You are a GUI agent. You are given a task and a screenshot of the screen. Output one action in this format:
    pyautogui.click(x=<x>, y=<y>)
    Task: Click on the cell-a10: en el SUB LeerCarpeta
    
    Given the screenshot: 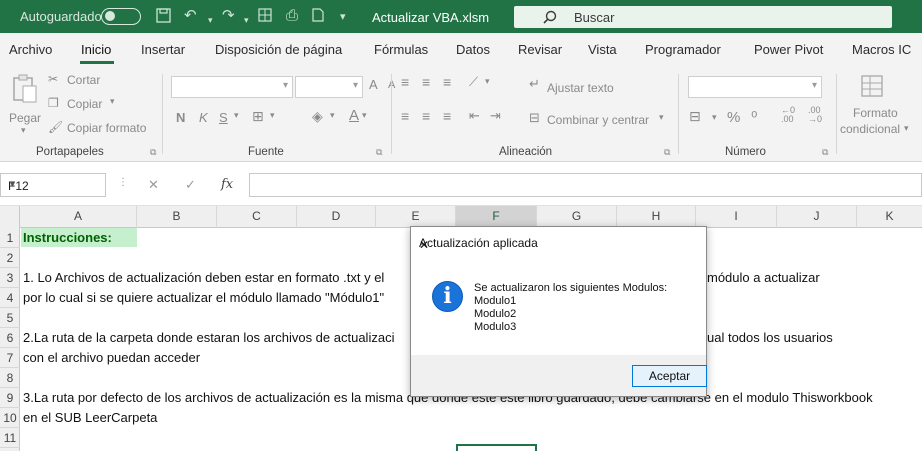 What is the action you would take?
    pyautogui.click(x=90, y=417)
    